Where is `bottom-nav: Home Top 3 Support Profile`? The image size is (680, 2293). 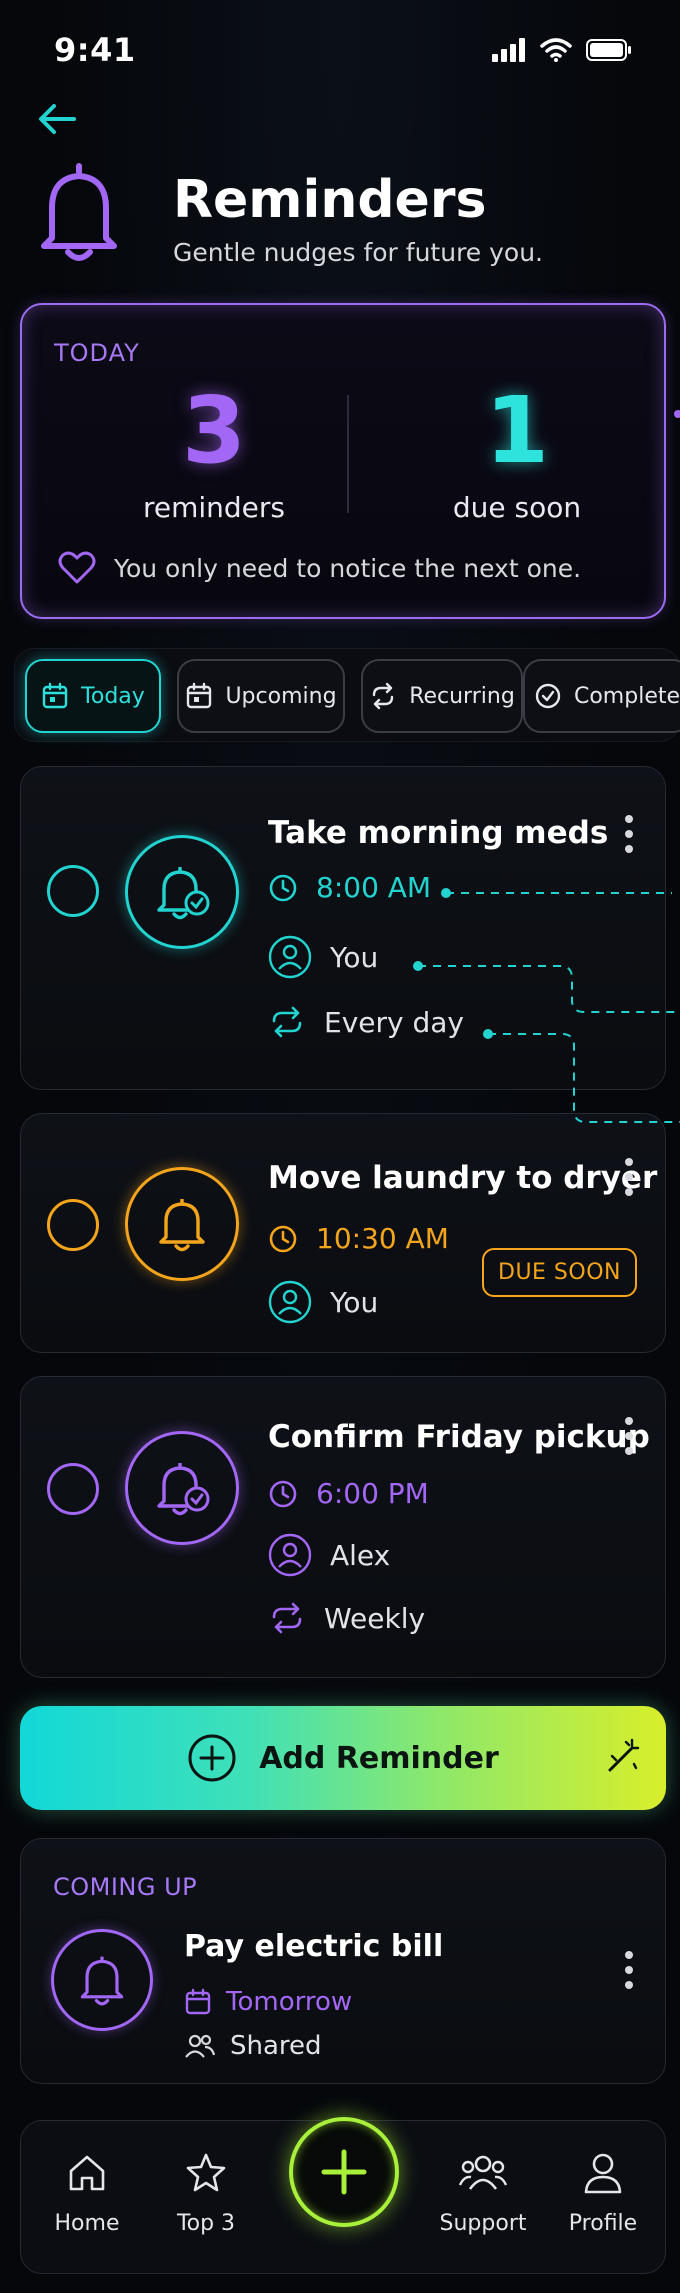 bottom-nav: Home Top 3 Support Profile is located at coordinates (343, 2195).